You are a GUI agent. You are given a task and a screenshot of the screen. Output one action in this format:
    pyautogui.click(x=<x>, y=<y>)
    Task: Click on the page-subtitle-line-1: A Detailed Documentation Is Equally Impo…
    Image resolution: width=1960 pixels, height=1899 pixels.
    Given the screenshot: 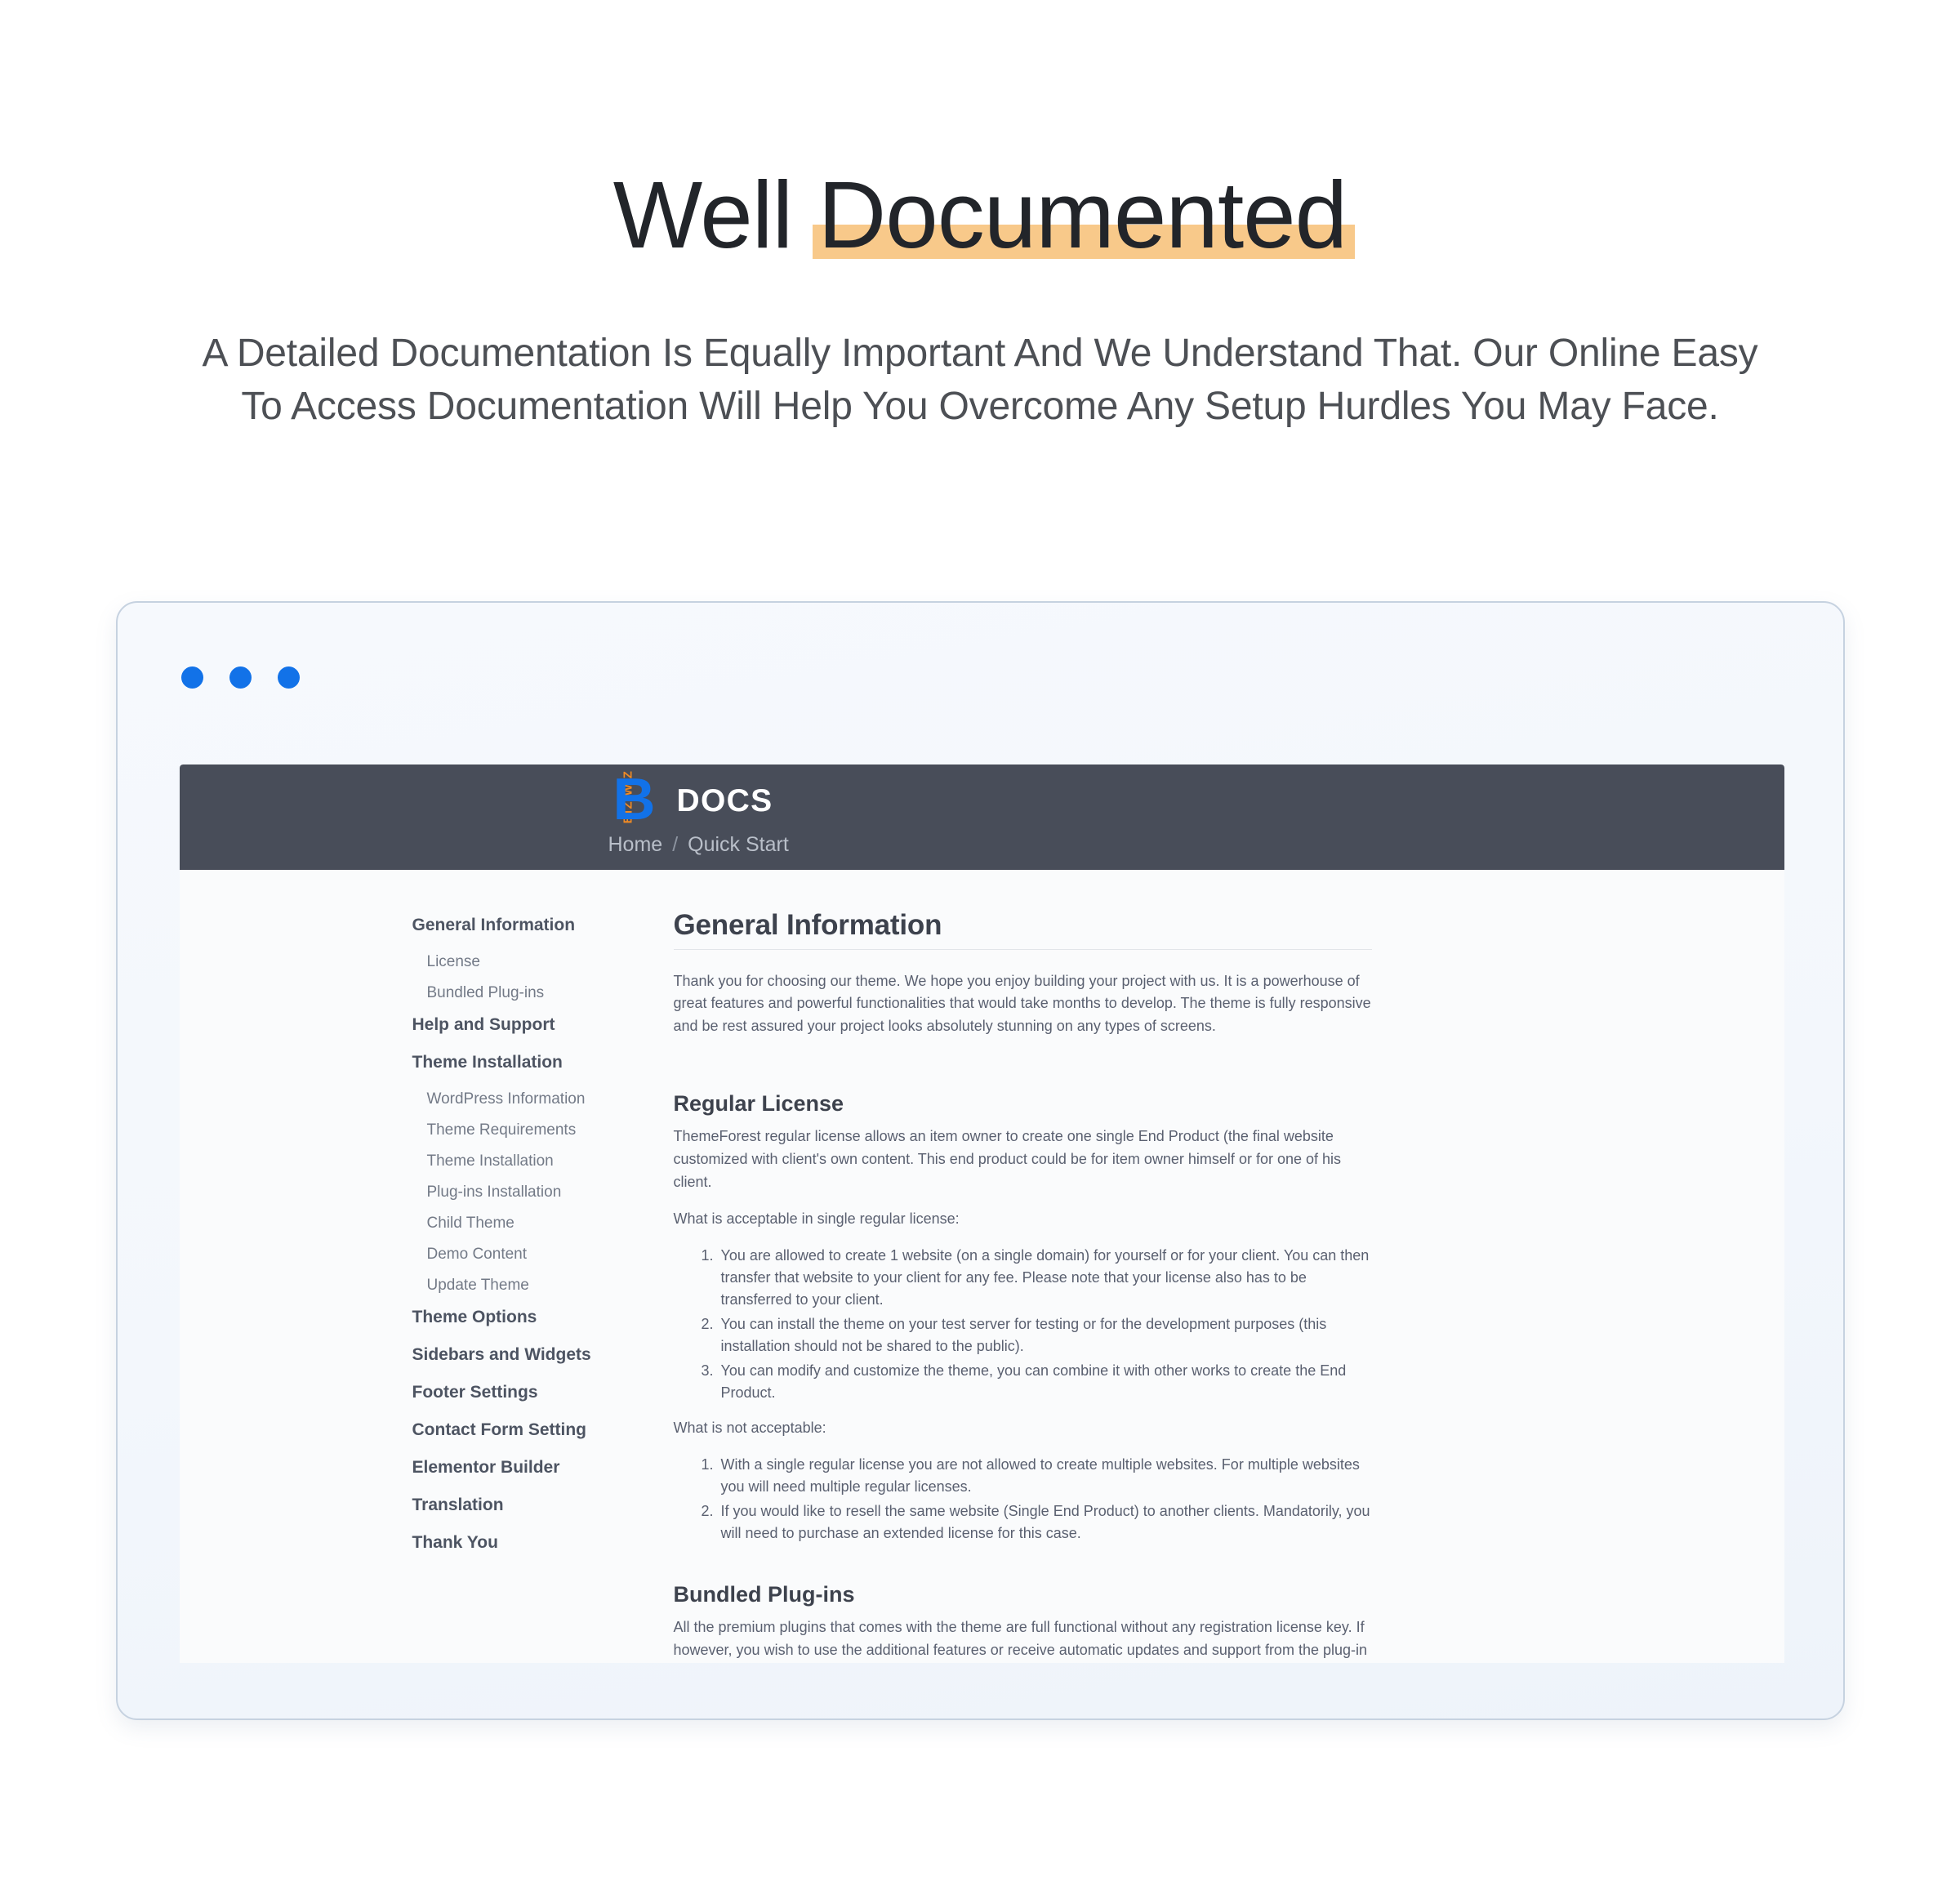 What is the action you would take?
    pyautogui.click(x=980, y=353)
    